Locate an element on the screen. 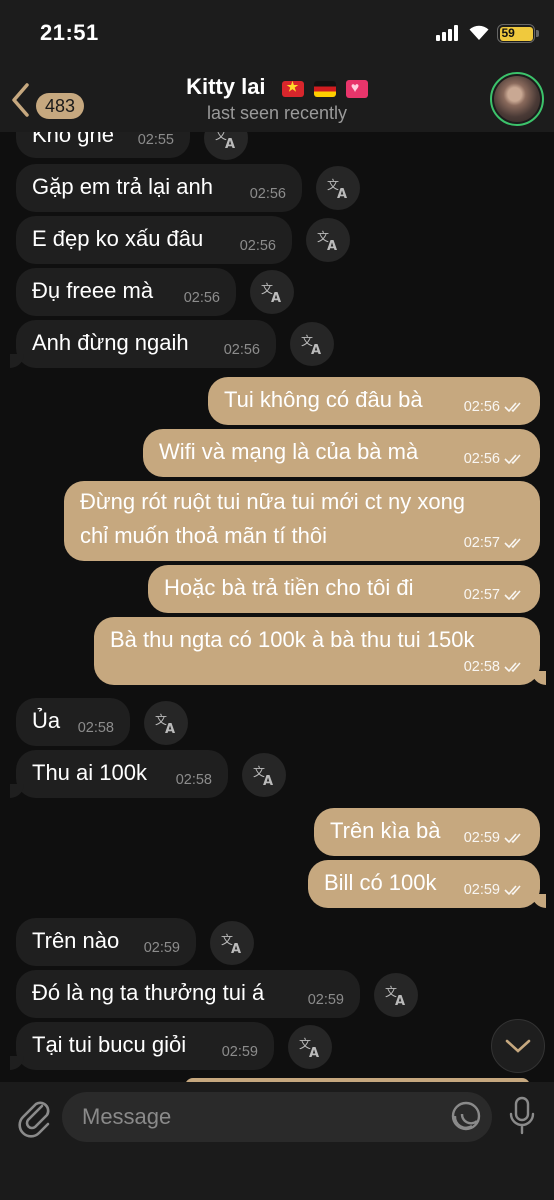  incoming-message: Đó là ng ta thưởng tui á 02:59 is located at coordinates (188, 994).